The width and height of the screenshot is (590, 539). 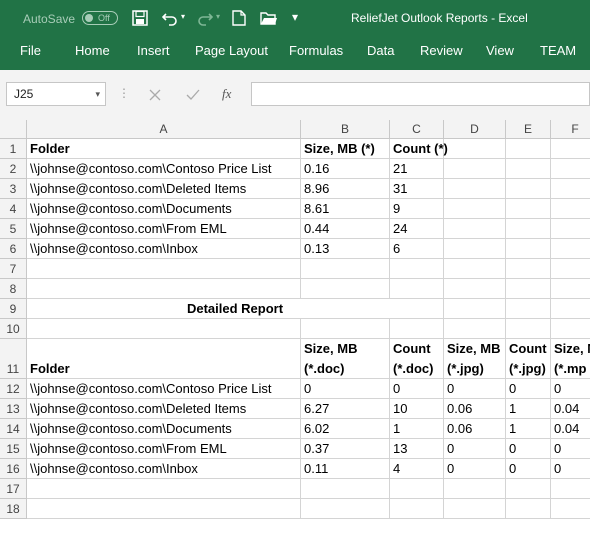 What do you see at coordinates (475, 289) in the screenshot?
I see `cell-d8` at bounding box center [475, 289].